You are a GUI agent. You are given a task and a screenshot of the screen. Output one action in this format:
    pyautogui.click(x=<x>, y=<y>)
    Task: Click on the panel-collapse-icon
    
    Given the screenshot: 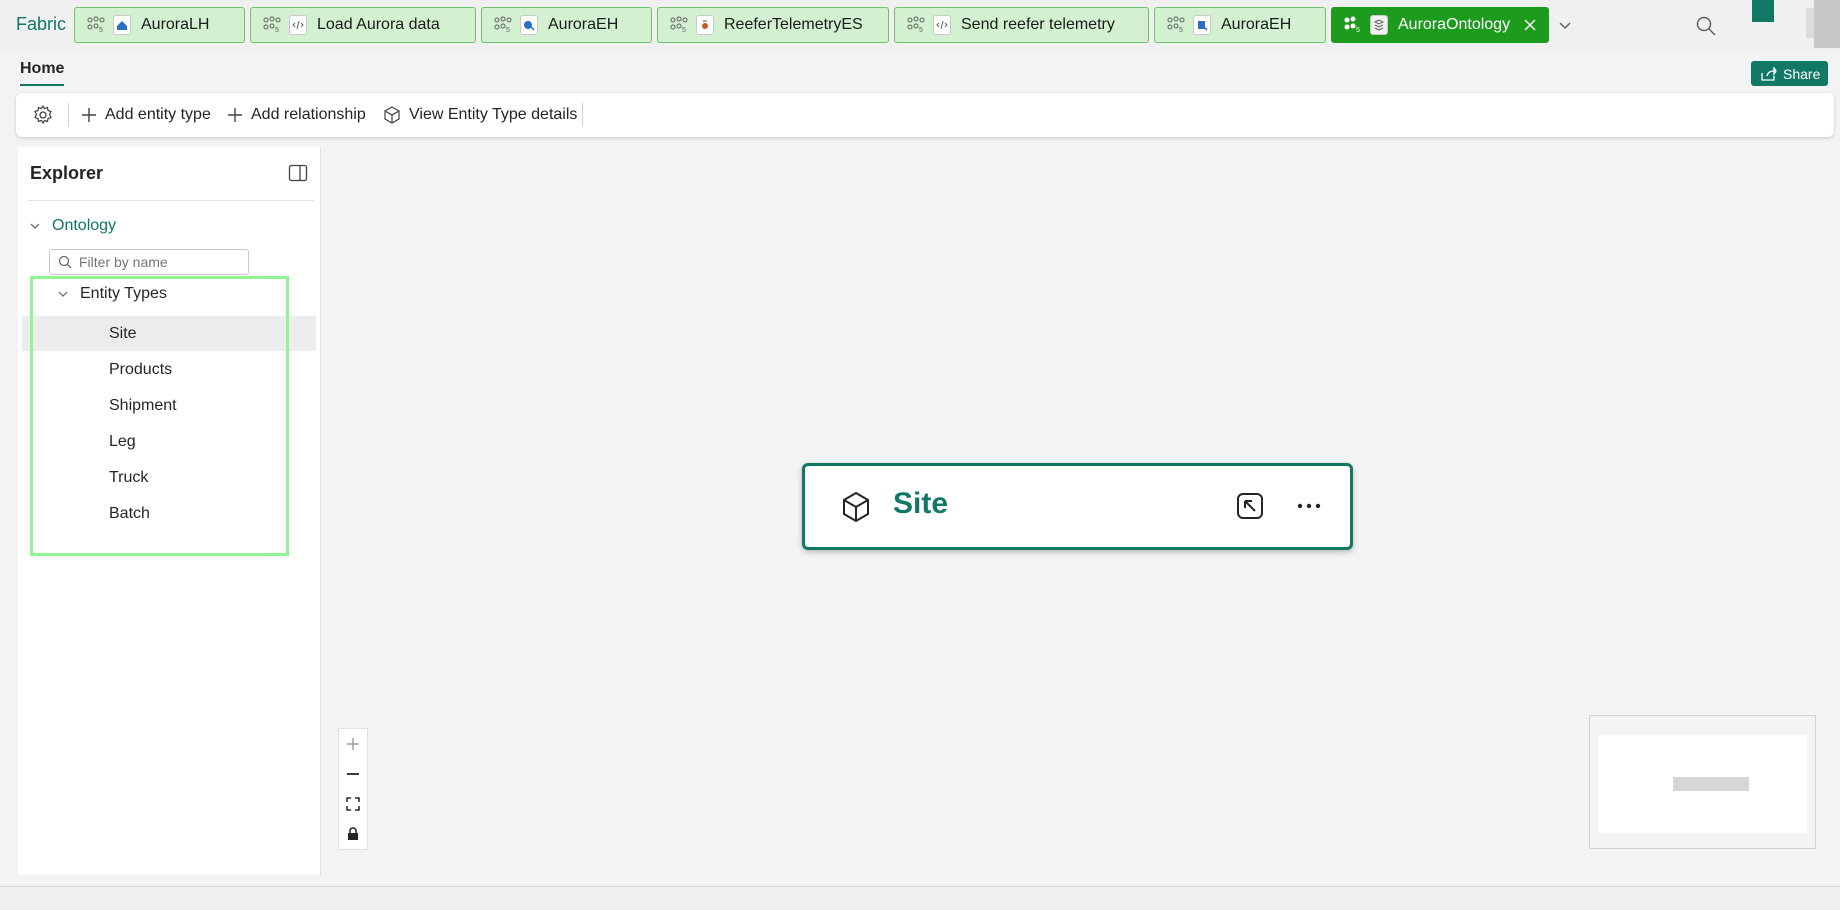 What is the action you would take?
    pyautogui.click(x=298, y=173)
    